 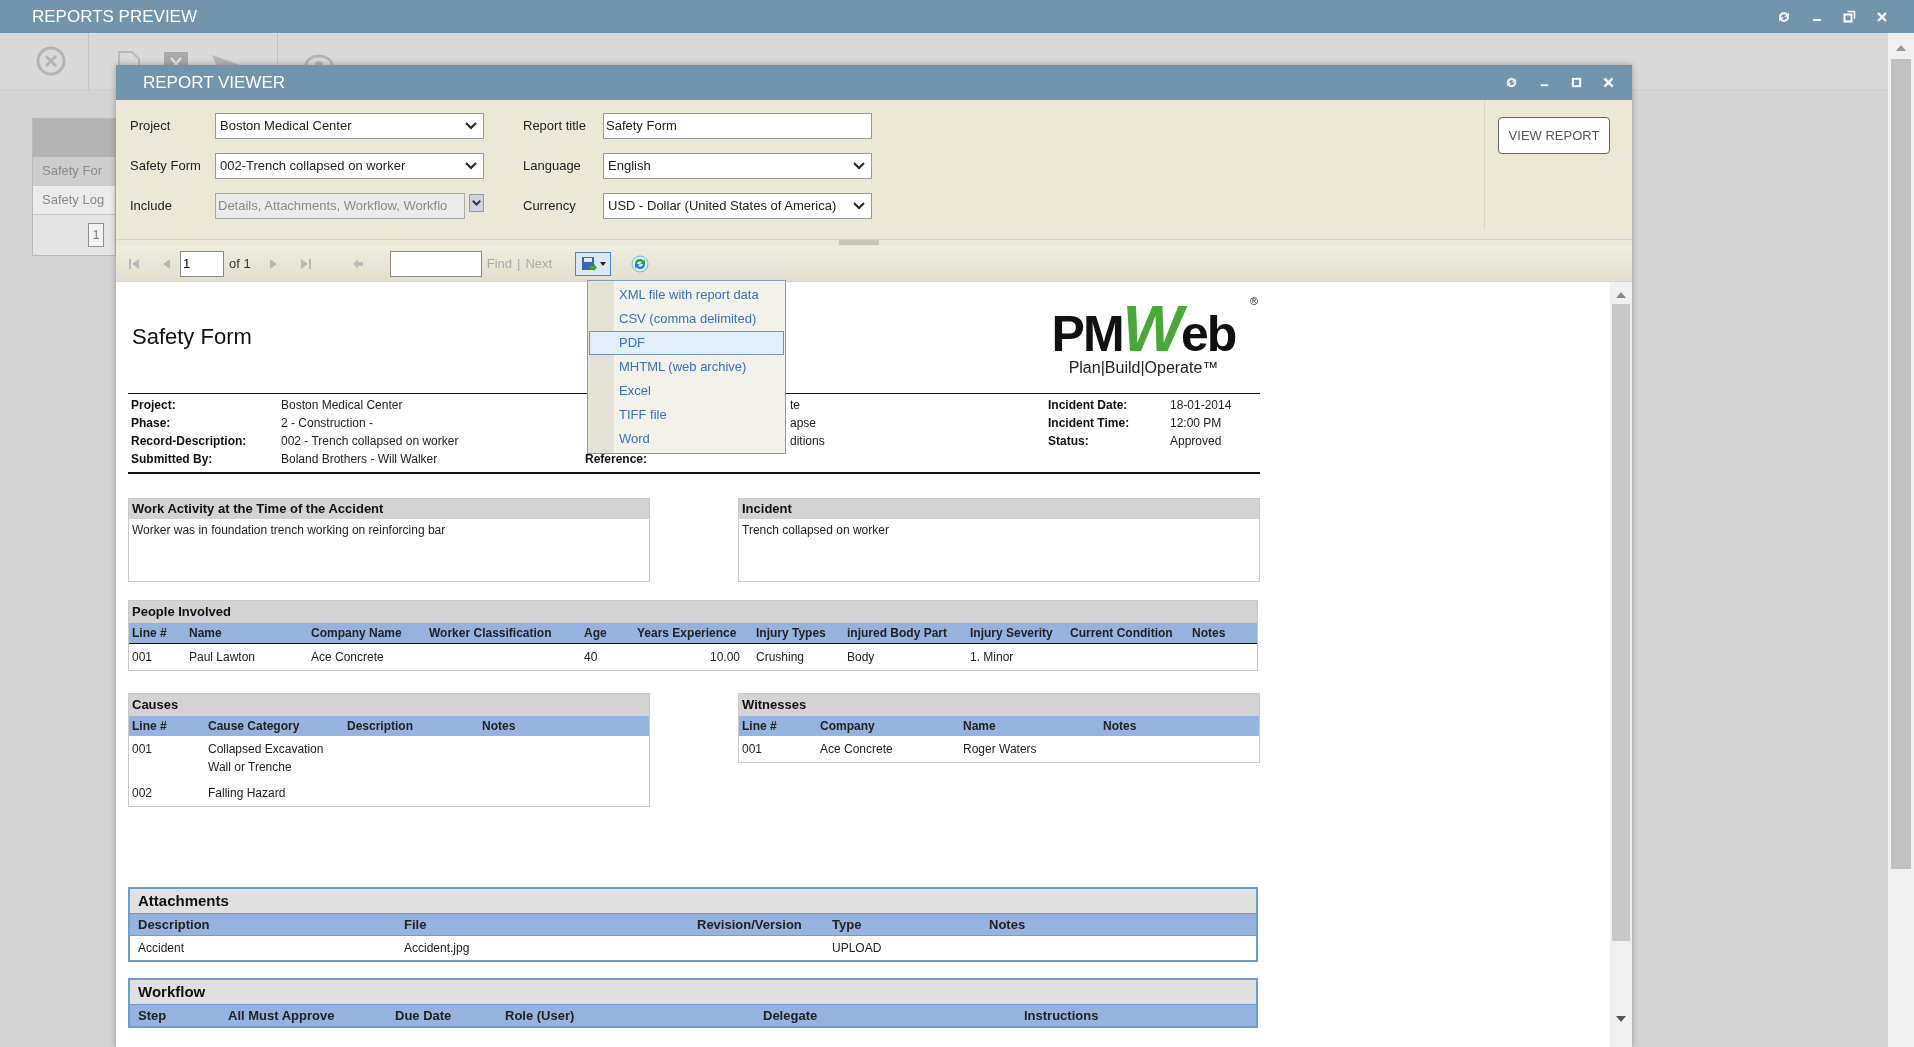 What do you see at coordinates (1621, 1019) in the screenshot?
I see `scroll-down-icon` at bounding box center [1621, 1019].